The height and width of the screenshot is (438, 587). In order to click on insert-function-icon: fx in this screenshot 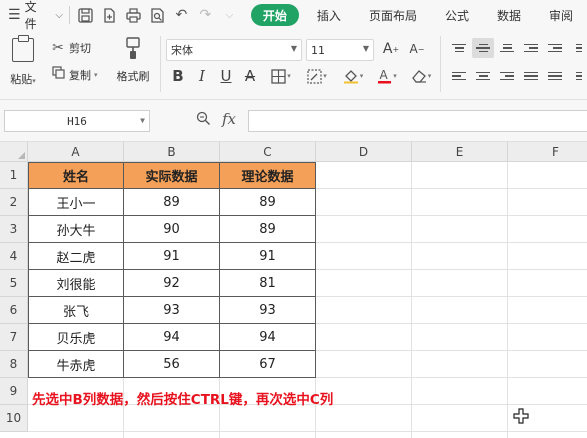, I will do `click(229, 119)`.